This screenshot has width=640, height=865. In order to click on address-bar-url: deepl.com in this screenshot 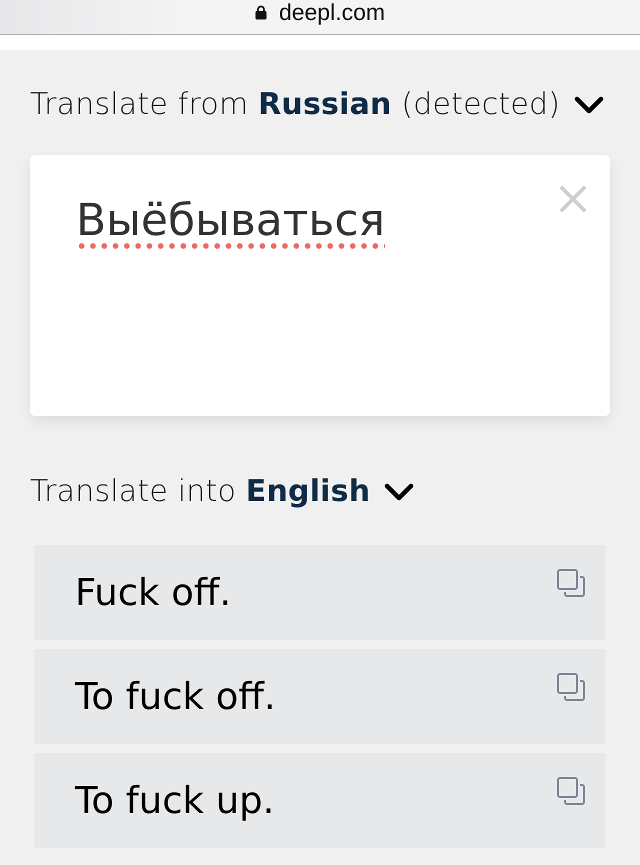, I will do `click(332, 12)`.